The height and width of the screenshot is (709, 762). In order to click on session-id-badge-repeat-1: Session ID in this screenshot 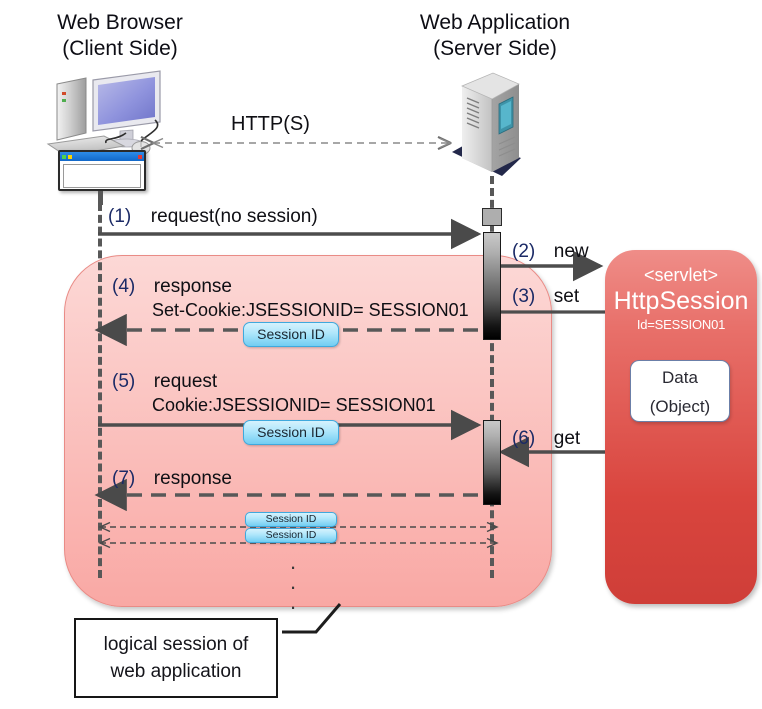, I will do `click(291, 535)`.